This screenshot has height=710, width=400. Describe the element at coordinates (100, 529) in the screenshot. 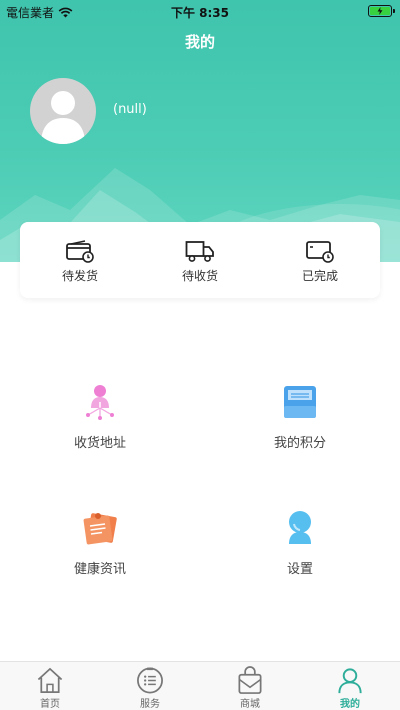

I see `health-note-icon` at that location.